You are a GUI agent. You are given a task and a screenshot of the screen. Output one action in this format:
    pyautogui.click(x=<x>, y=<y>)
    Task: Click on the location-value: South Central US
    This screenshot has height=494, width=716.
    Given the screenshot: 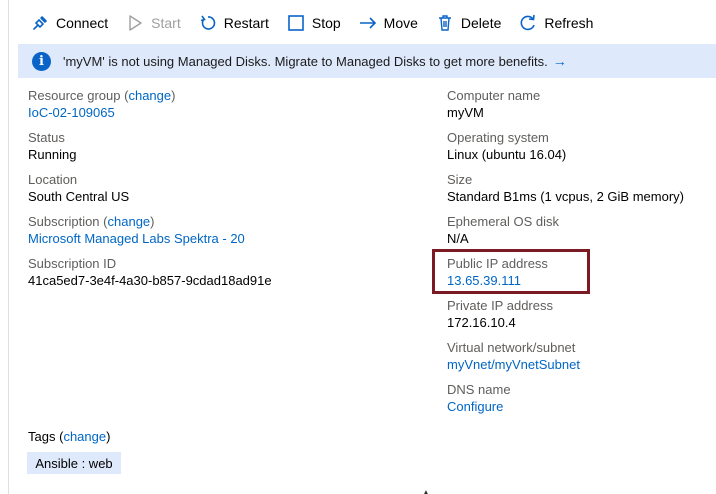 What is the action you would take?
    pyautogui.click(x=79, y=196)
    